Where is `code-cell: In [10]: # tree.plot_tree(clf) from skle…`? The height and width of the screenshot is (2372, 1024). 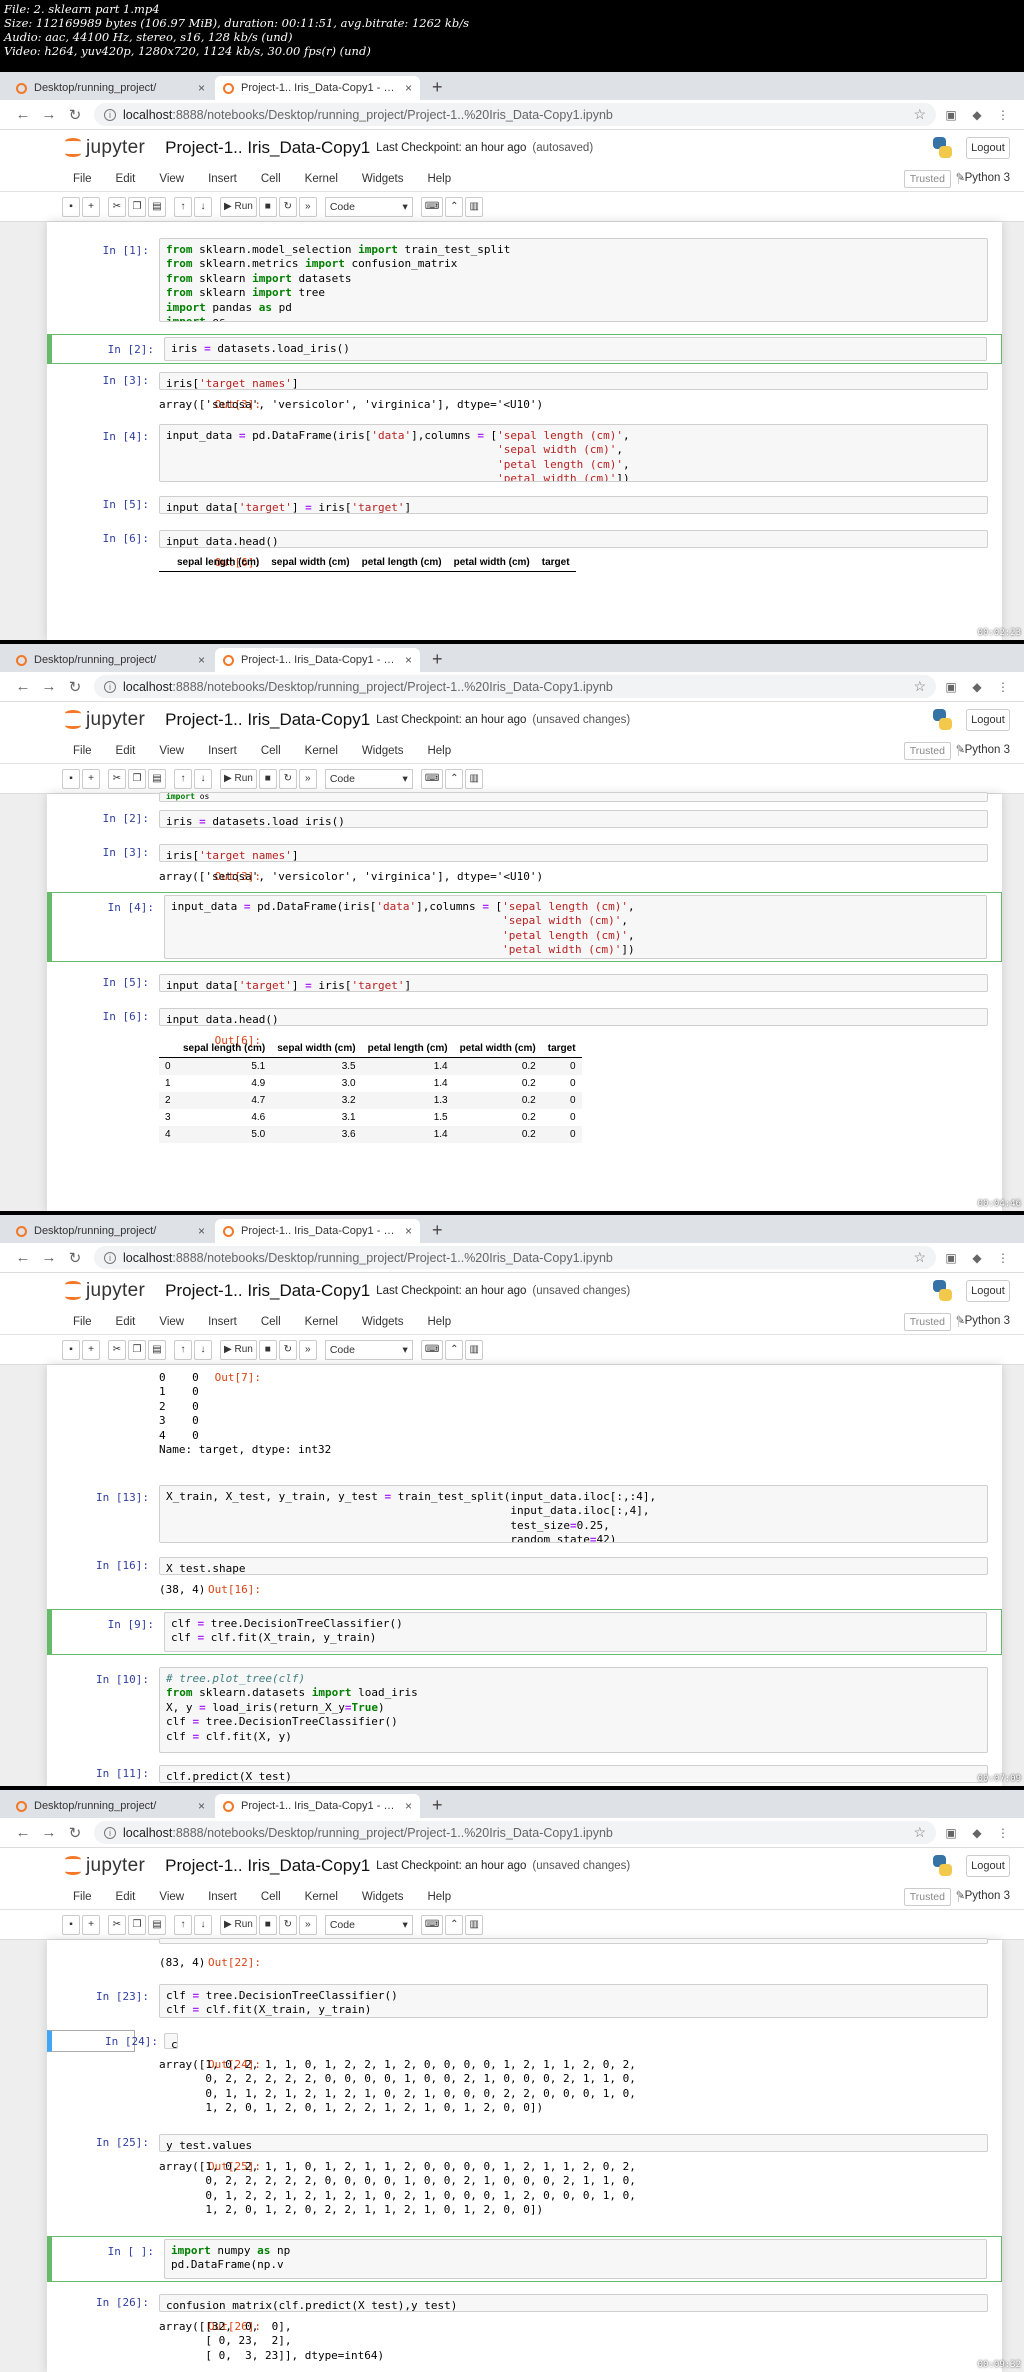 code-cell: In [10]: # tree.plot_tree(clf) from skle… is located at coordinates (524, 1710).